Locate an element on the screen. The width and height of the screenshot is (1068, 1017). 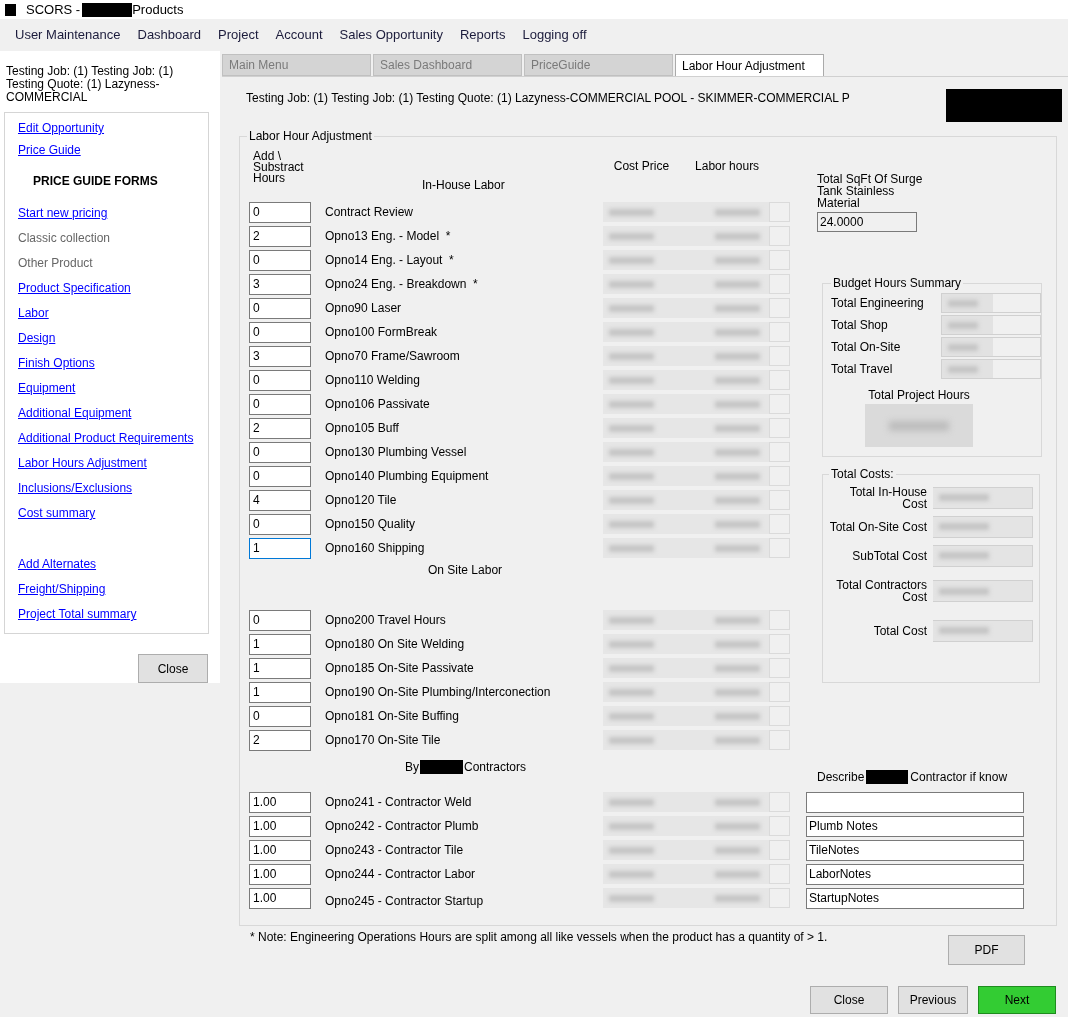
nav-link: Start new pricing is located at coordinates (63, 213).